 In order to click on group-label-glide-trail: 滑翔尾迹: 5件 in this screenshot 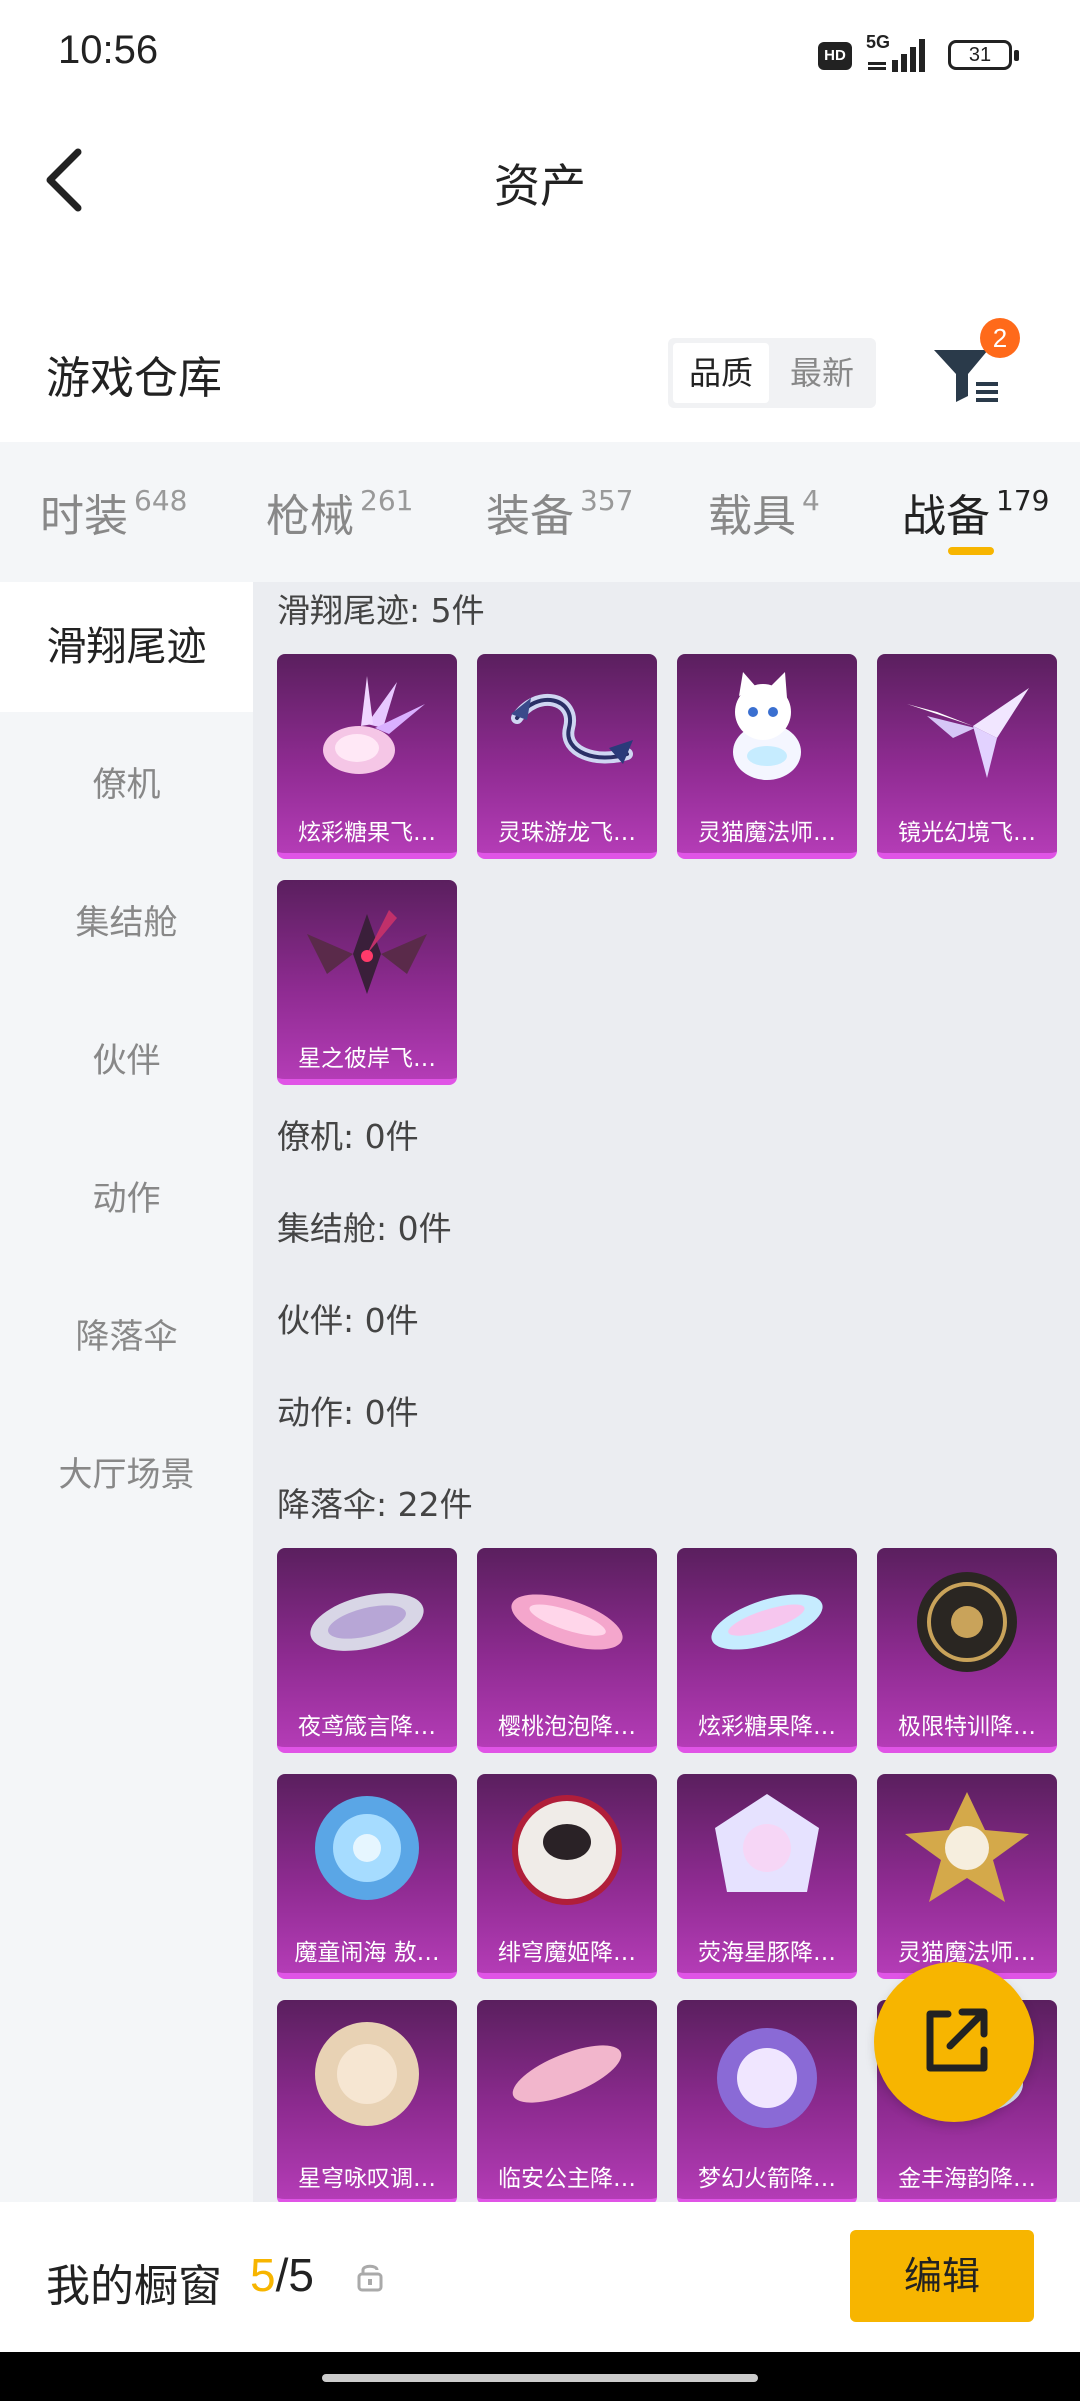, I will do `click(381, 610)`.